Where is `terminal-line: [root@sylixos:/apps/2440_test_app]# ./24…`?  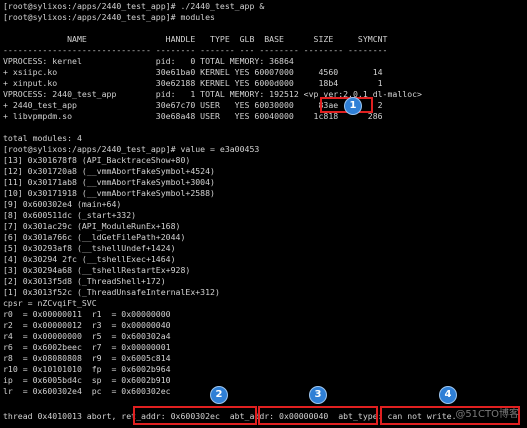
terminal-line: [root@sylixos:/apps/2440_test_app]# ./24… is located at coordinates (134, 6).